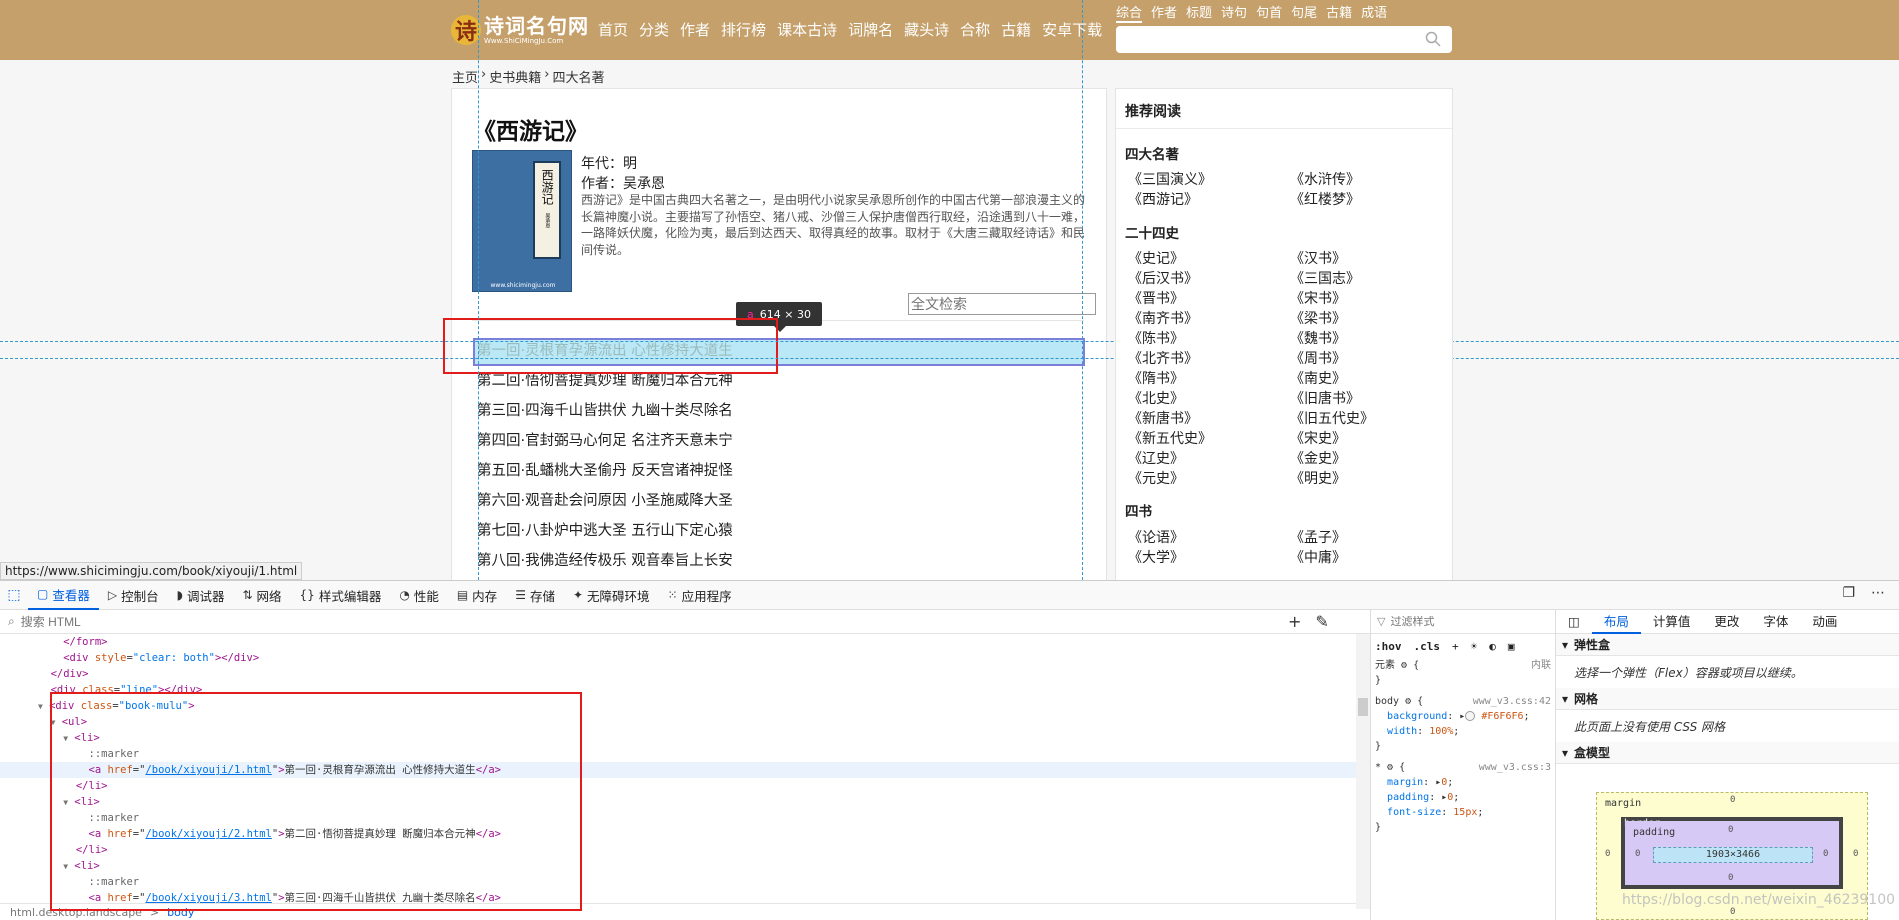  Describe the element at coordinates (1637, 854) in the screenshot. I see `padding-left-value: 0` at that location.